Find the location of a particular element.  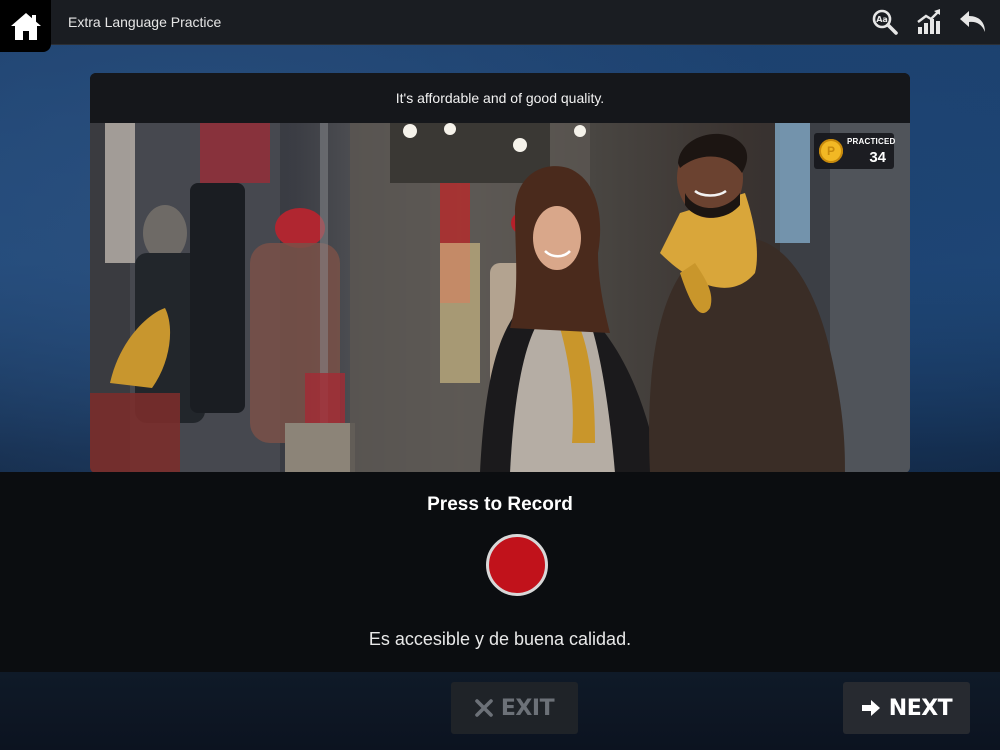

sentence-text: It's affordable and of good quality. is located at coordinates (500, 98).